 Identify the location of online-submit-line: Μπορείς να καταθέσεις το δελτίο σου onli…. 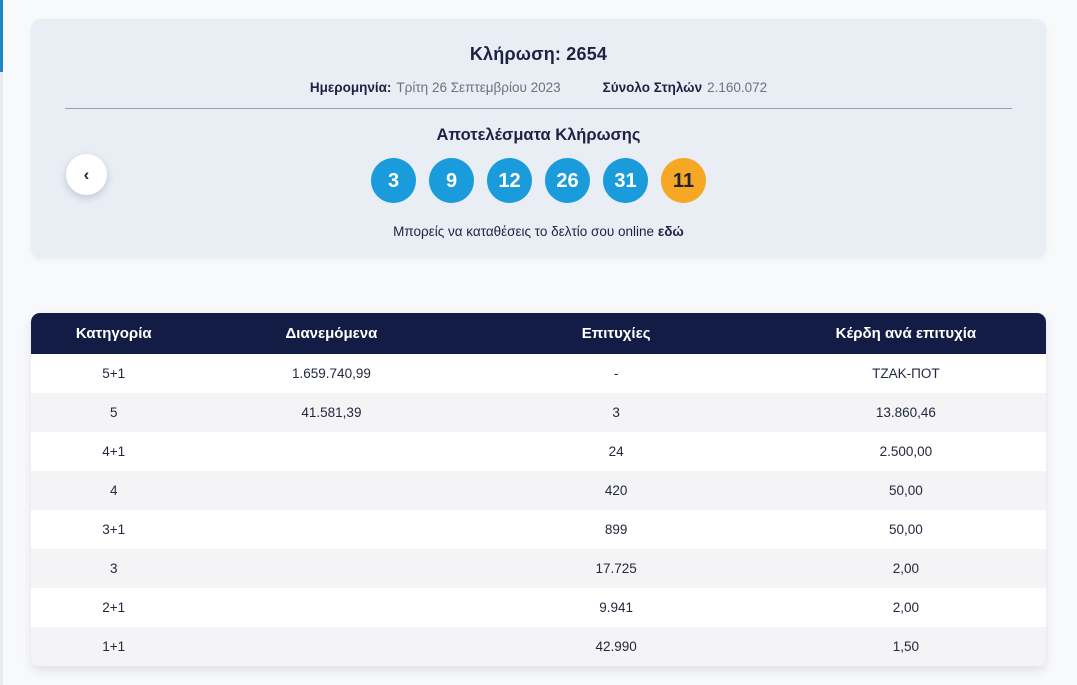
(538, 231).